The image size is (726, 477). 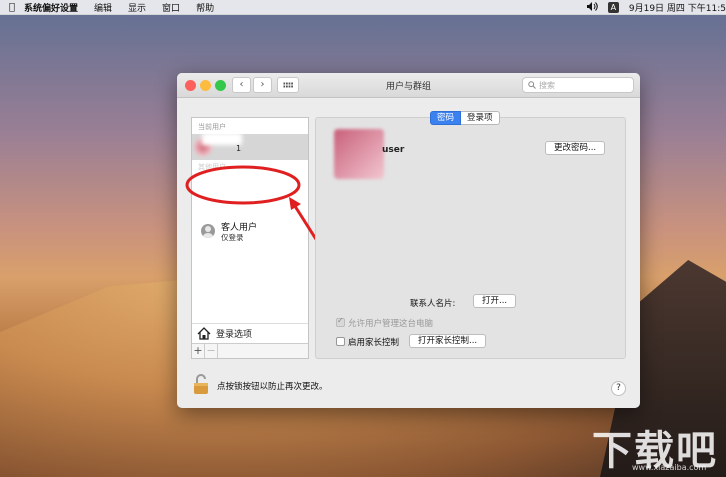 What do you see at coordinates (613, 7) in the screenshot?
I see `input-source-icon: A` at bounding box center [613, 7].